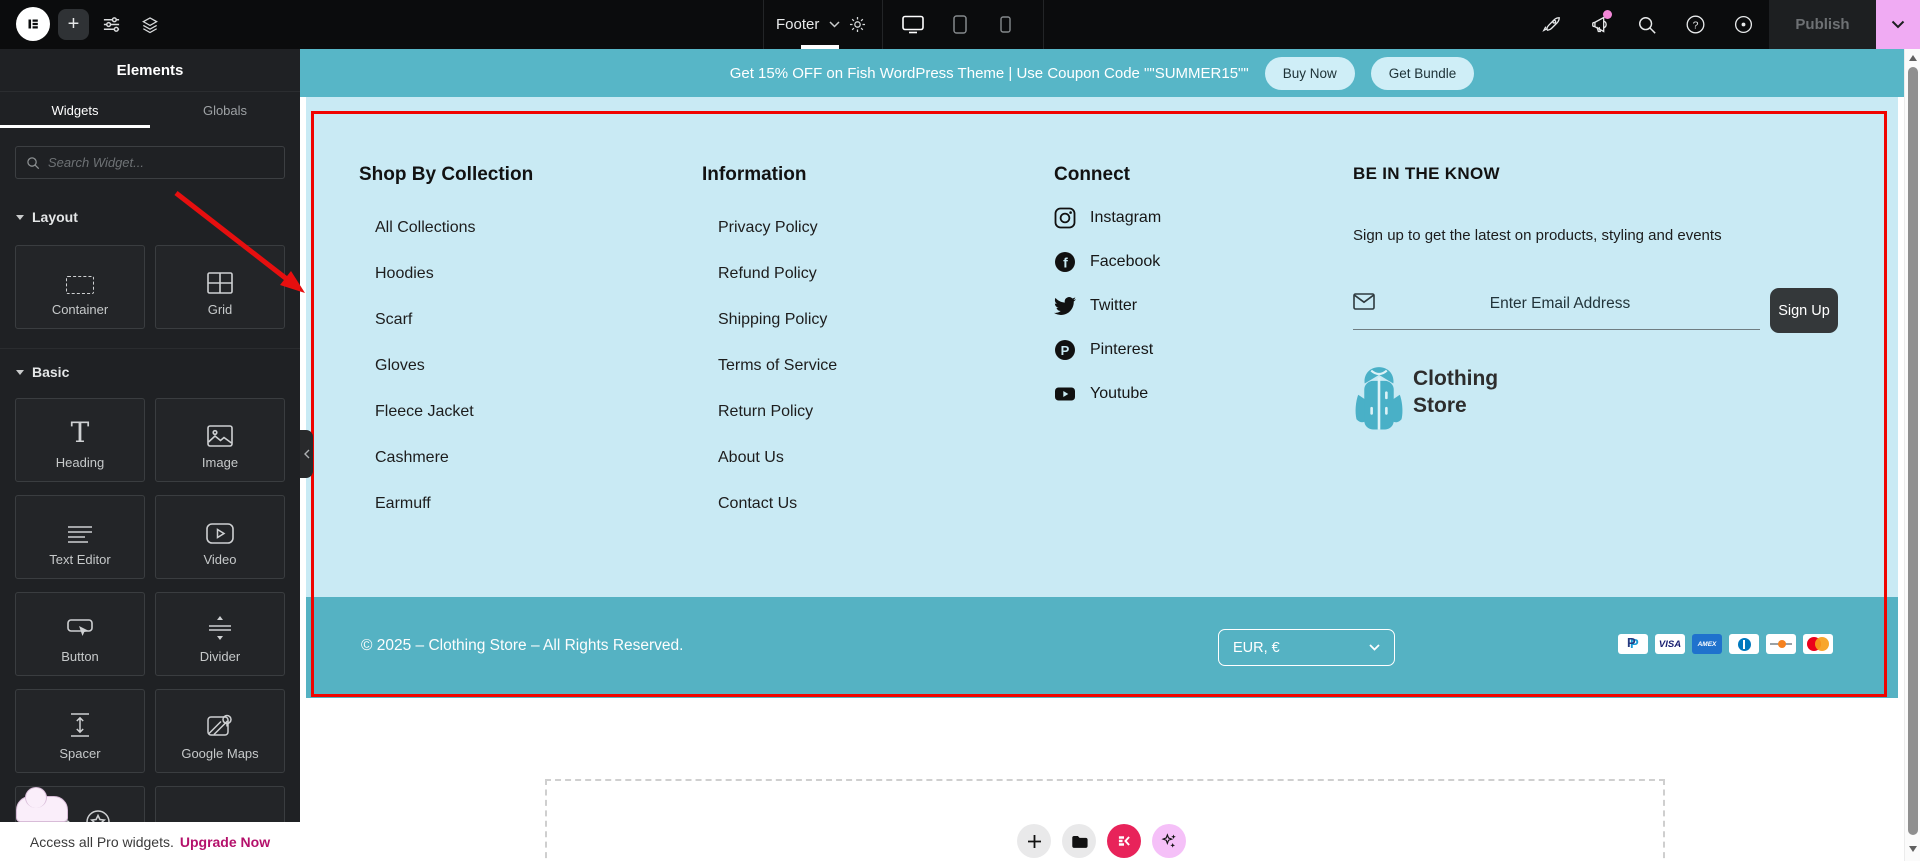 This screenshot has height=861, width=1920. What do you see at coordinates (1695, 24) in the screenshot?
I see `help-button: ?` at bounding box center [1695, 24].